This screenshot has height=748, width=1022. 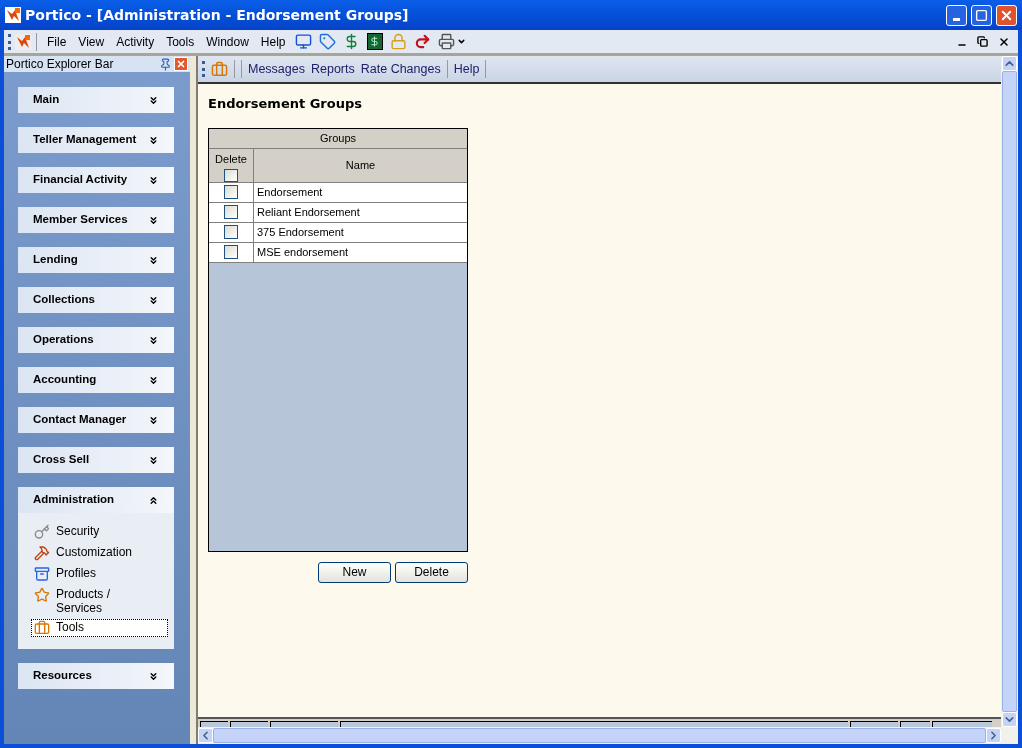 I want to click on cabinet-icon, so click(x=42, y=574).